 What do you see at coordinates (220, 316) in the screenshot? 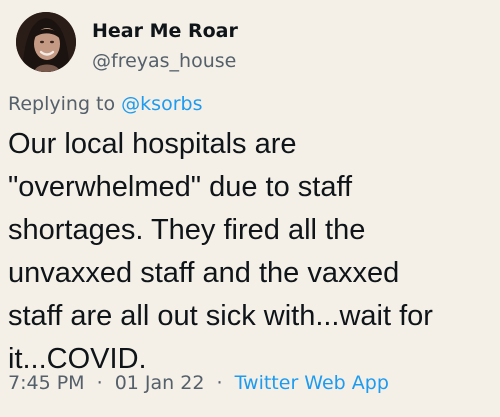
I see `tweet-text-line: staff are all out sick with...wait for` at bounding box center [220, 316].